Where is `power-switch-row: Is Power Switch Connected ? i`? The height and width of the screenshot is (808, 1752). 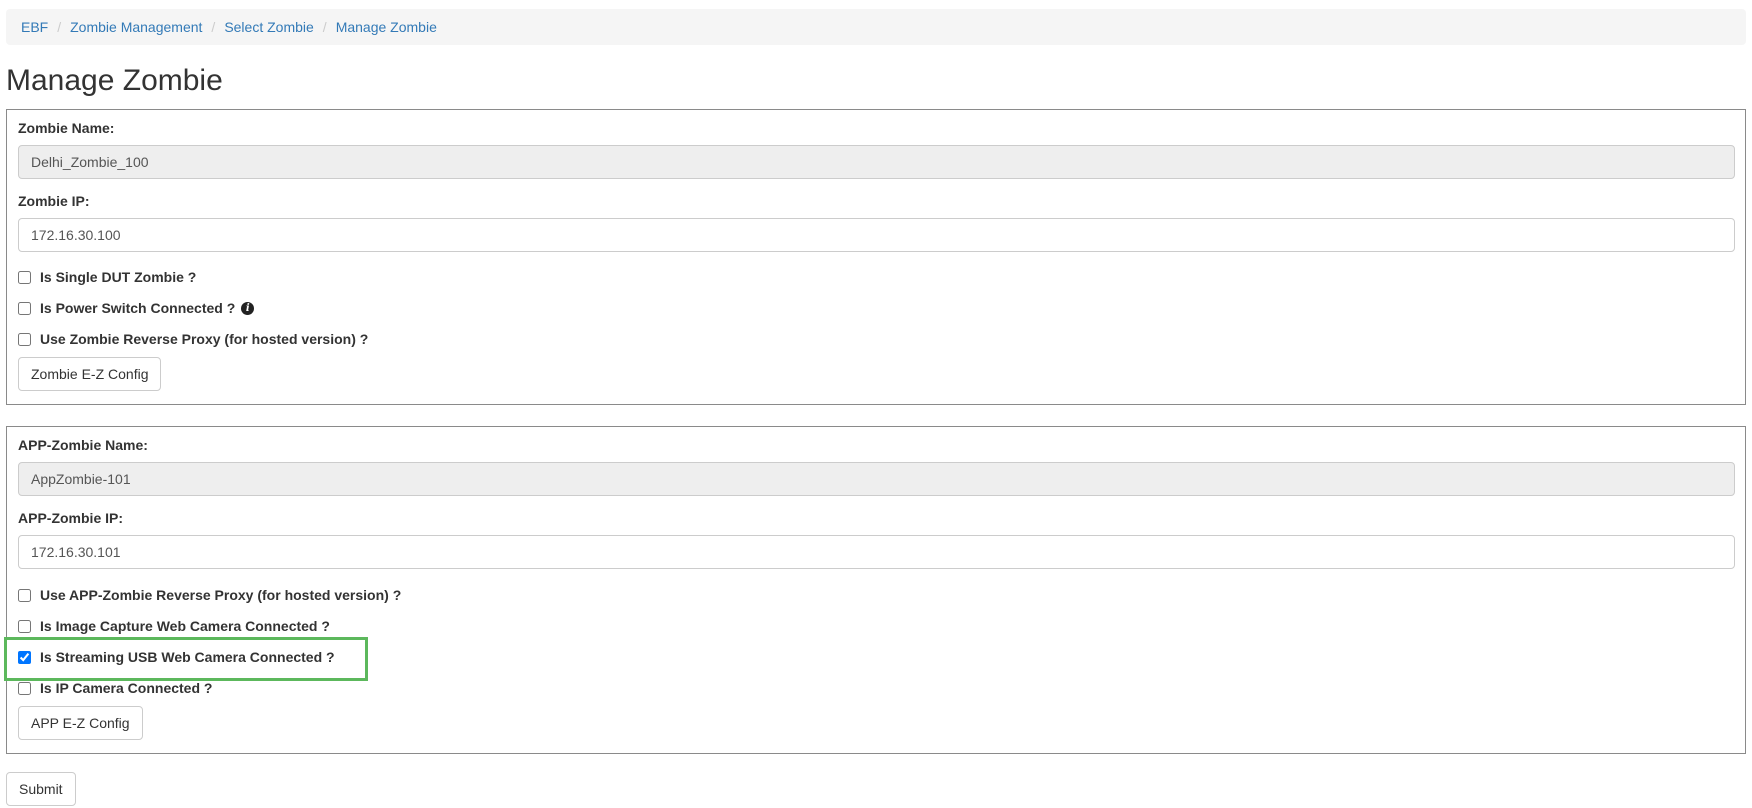
power-switch-row: Is Power Switch Connected ? i is located at coordinates (136, 308).